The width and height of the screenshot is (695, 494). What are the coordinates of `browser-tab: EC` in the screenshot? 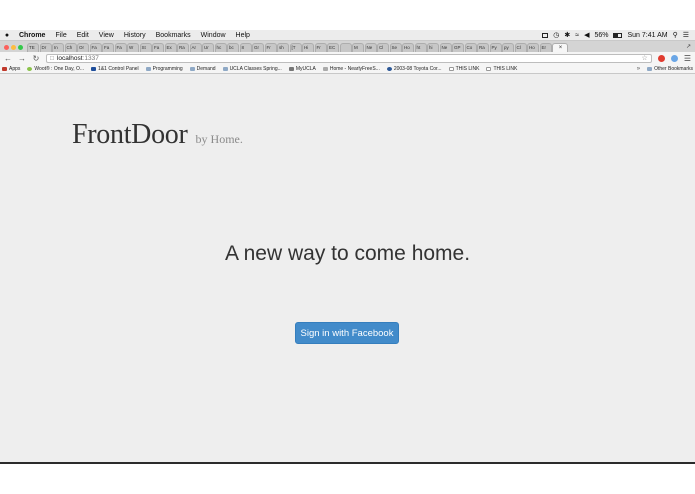 It's located at (333, 47).